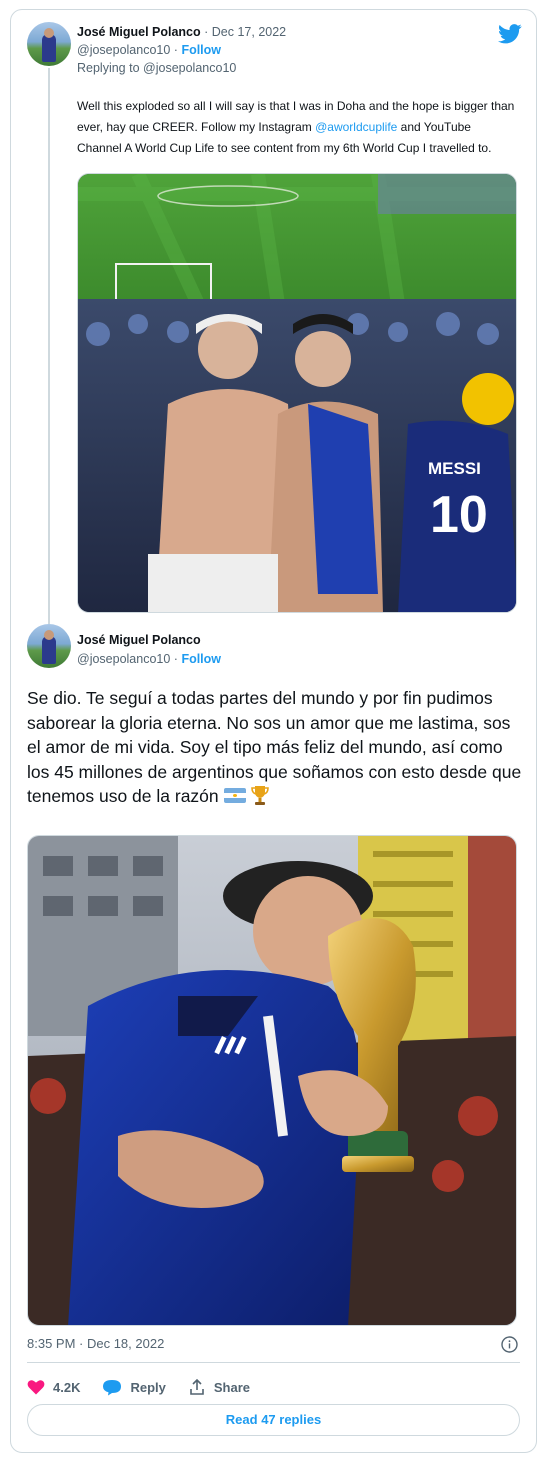  Describe the element at coordinates (510, 34) in the screenshot. I see `twitter-bird-icon` at that location.